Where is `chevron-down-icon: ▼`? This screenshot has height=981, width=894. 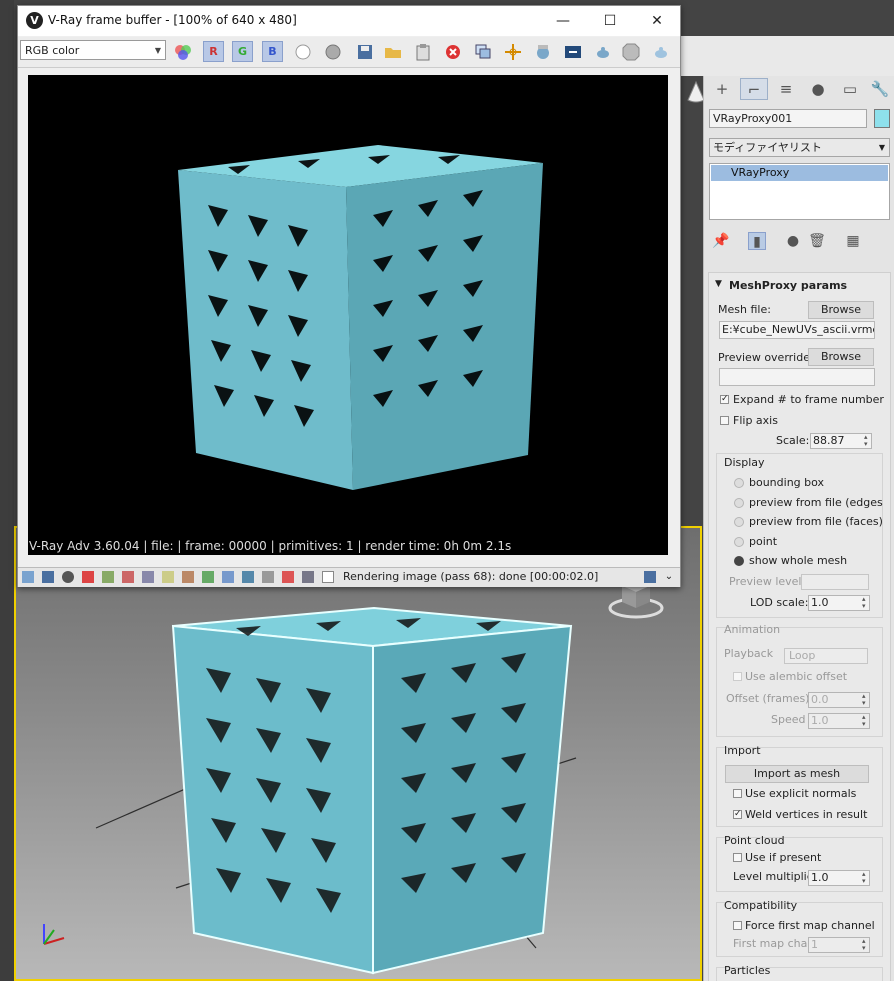
chevron-down-icon: ▼ is located at coordinates (157, 50).